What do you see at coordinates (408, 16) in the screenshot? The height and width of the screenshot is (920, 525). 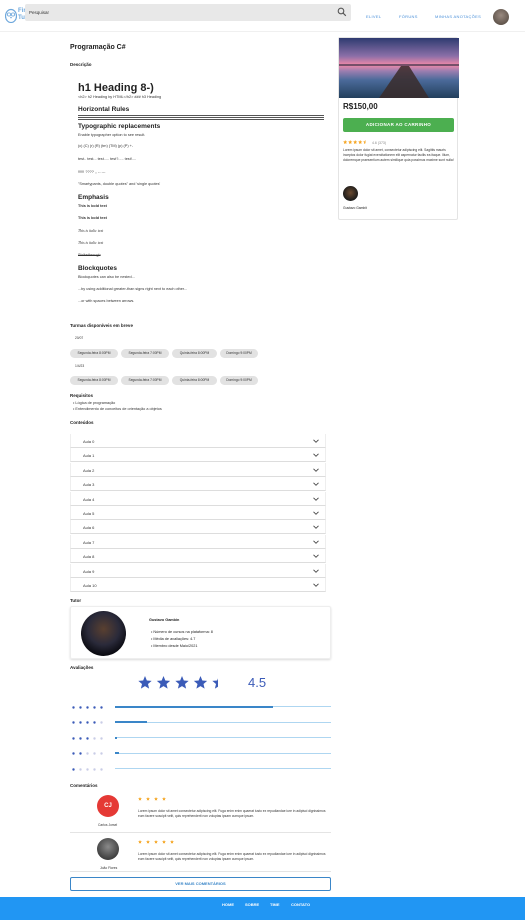 I see `nav-link-foruns: FÓRUNS` at bounding box center [408, 16].